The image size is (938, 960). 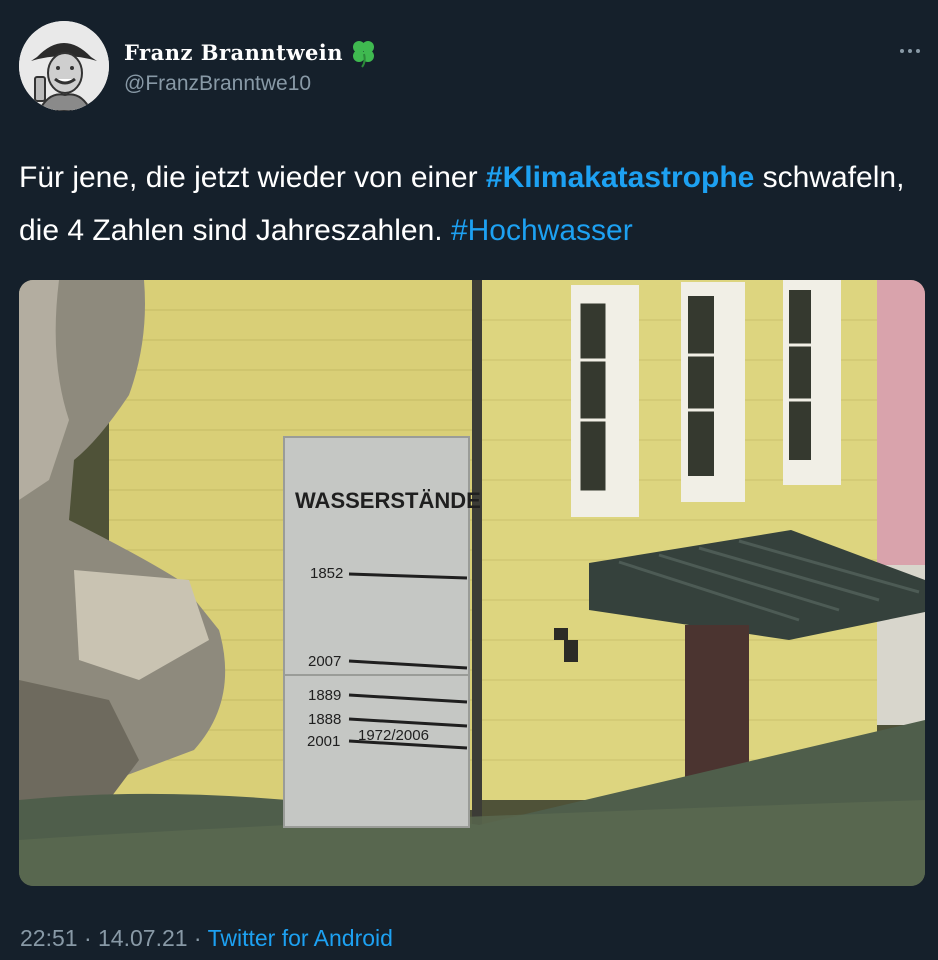 I want to click on tweet-date: 14.07.21, so click(x=143, y=938).